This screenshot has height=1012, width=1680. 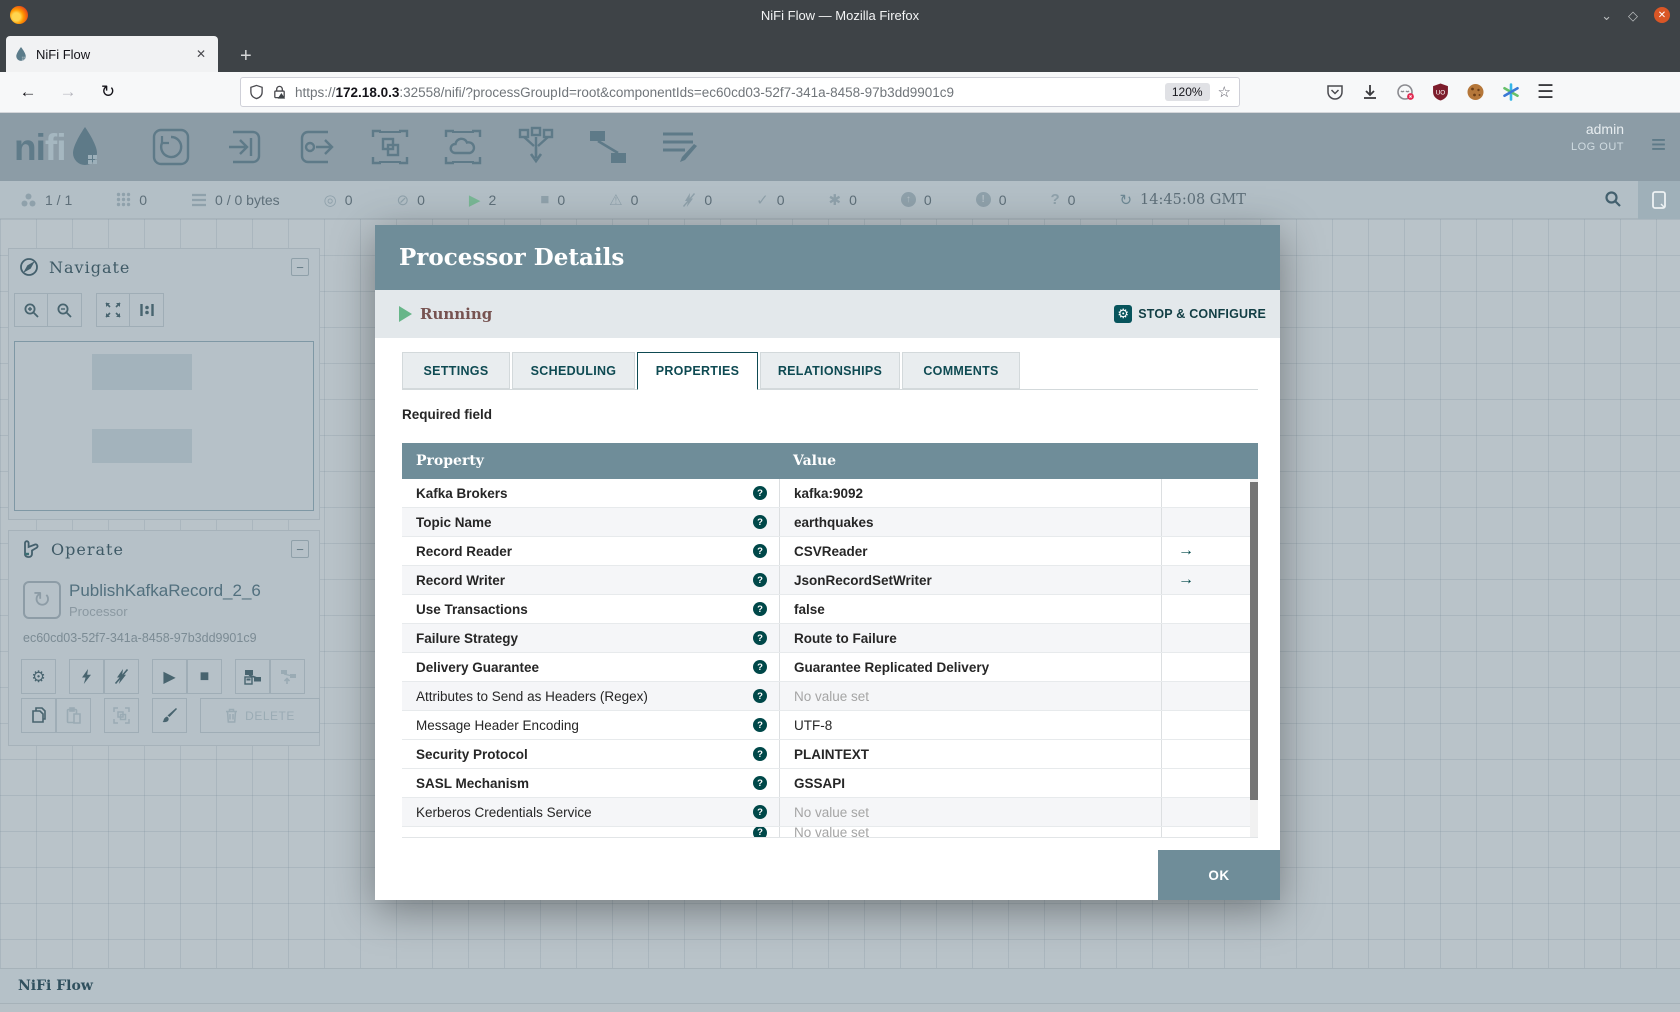 What do you see at coordinates (616, 200) in the screenshot?
I see `invalid-warning-icon: ⚠` at bounding box center [616, 200].